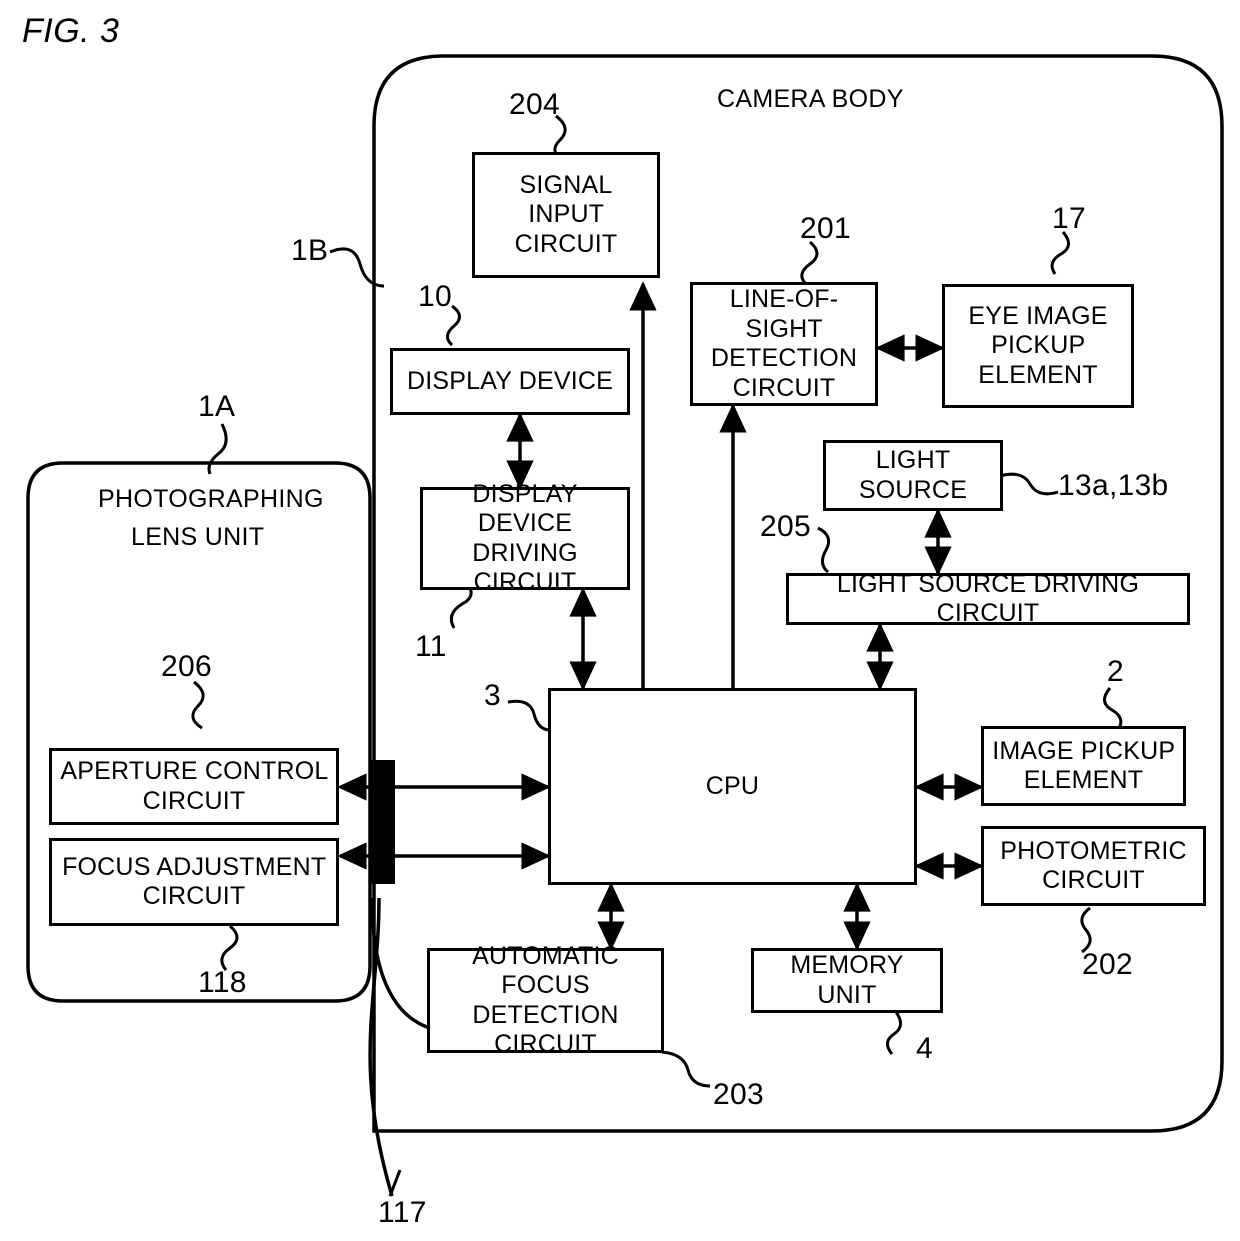 This screenshot has width=1240, height=1241. Describe the element at coordinates (566, 243) in the screenshot. I see `signal-input-circuit-line2: CIRCUIT` at that location.